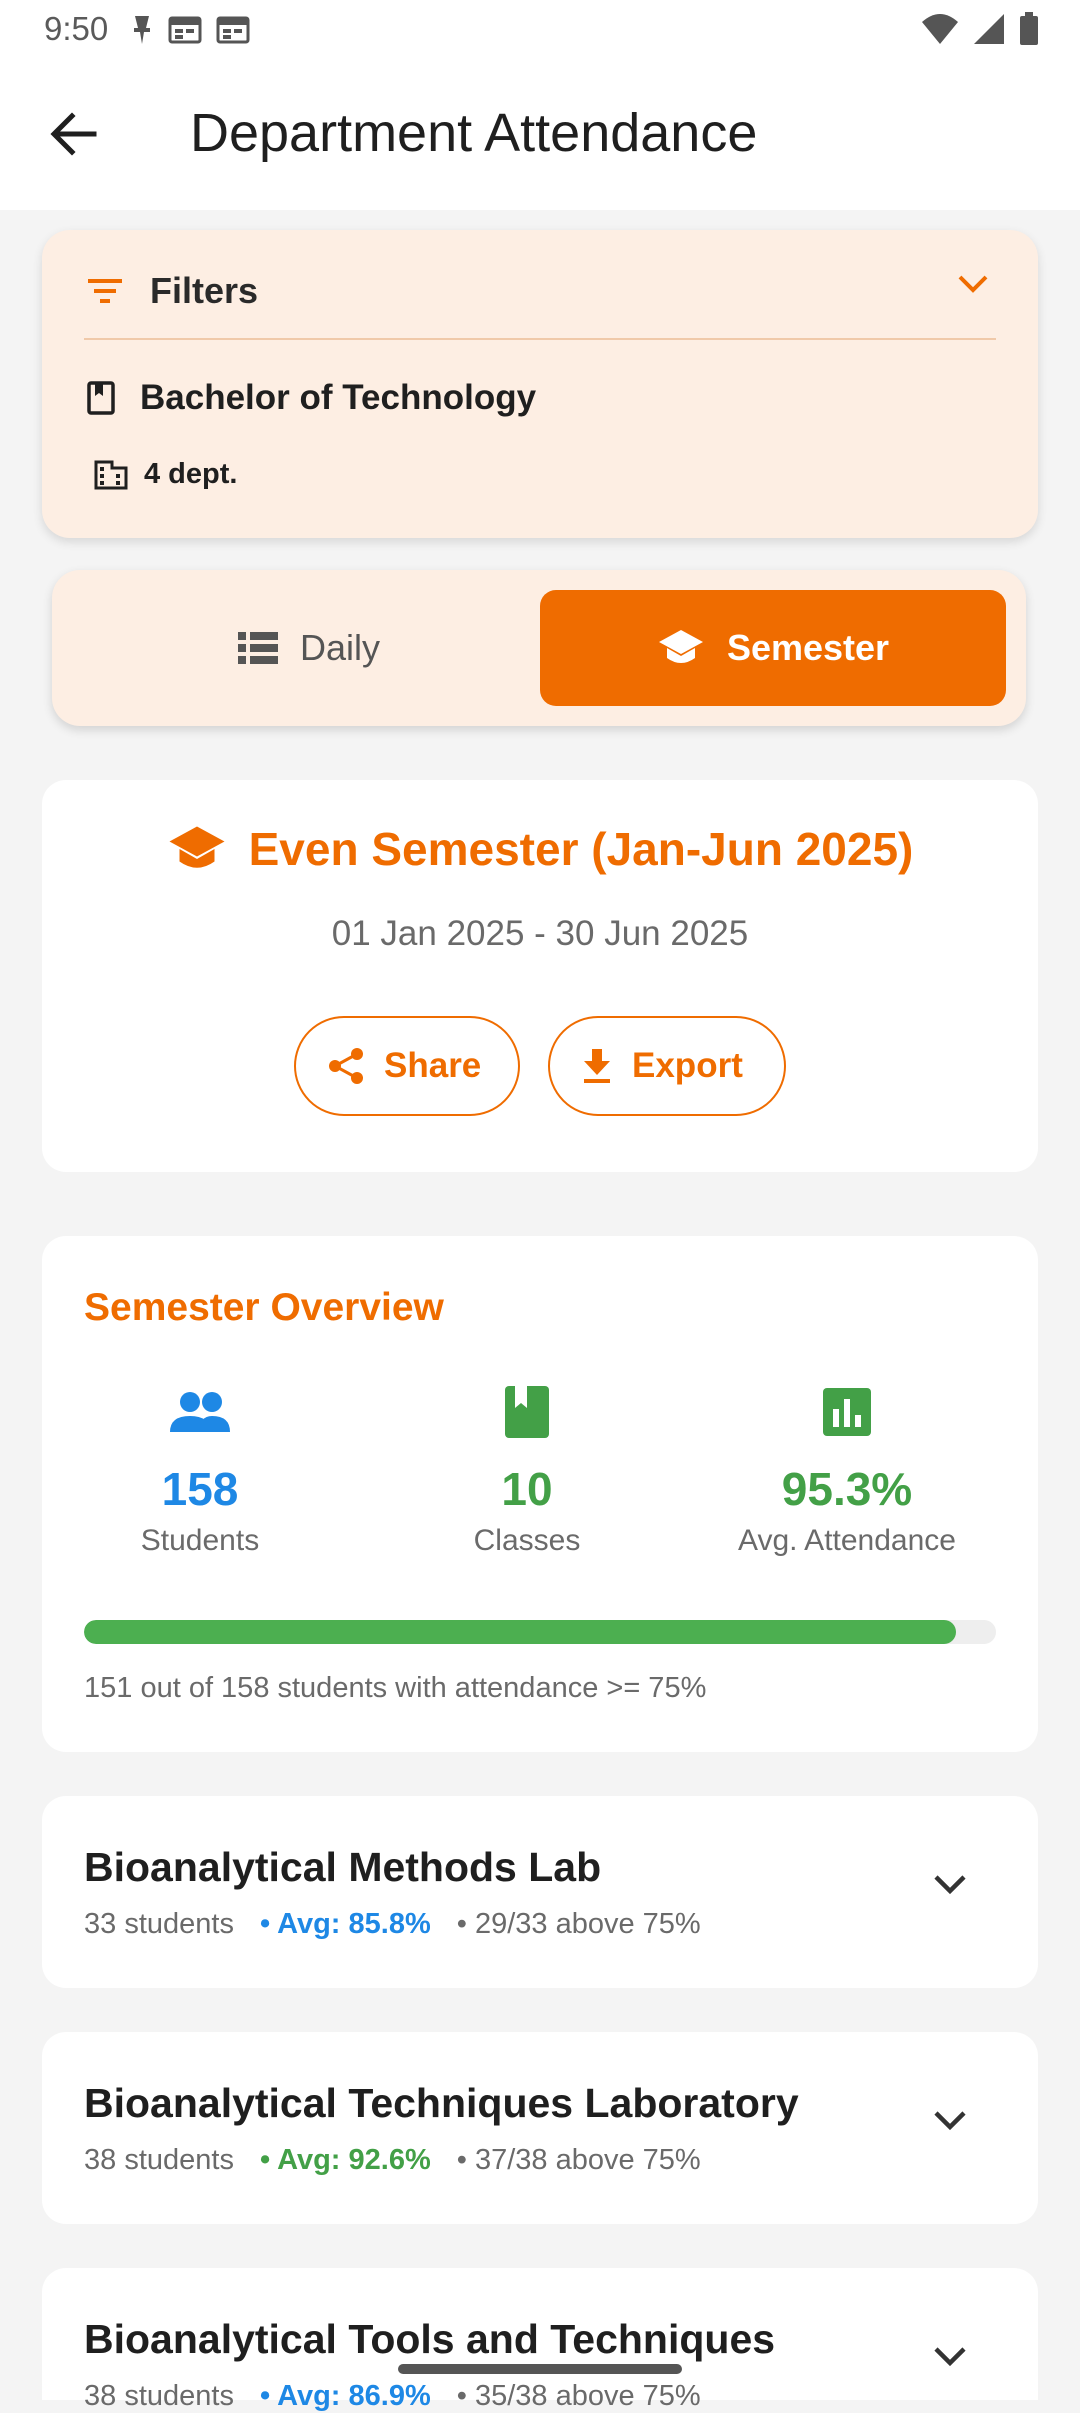  I want to click on book-icon, so click(527, 1412).